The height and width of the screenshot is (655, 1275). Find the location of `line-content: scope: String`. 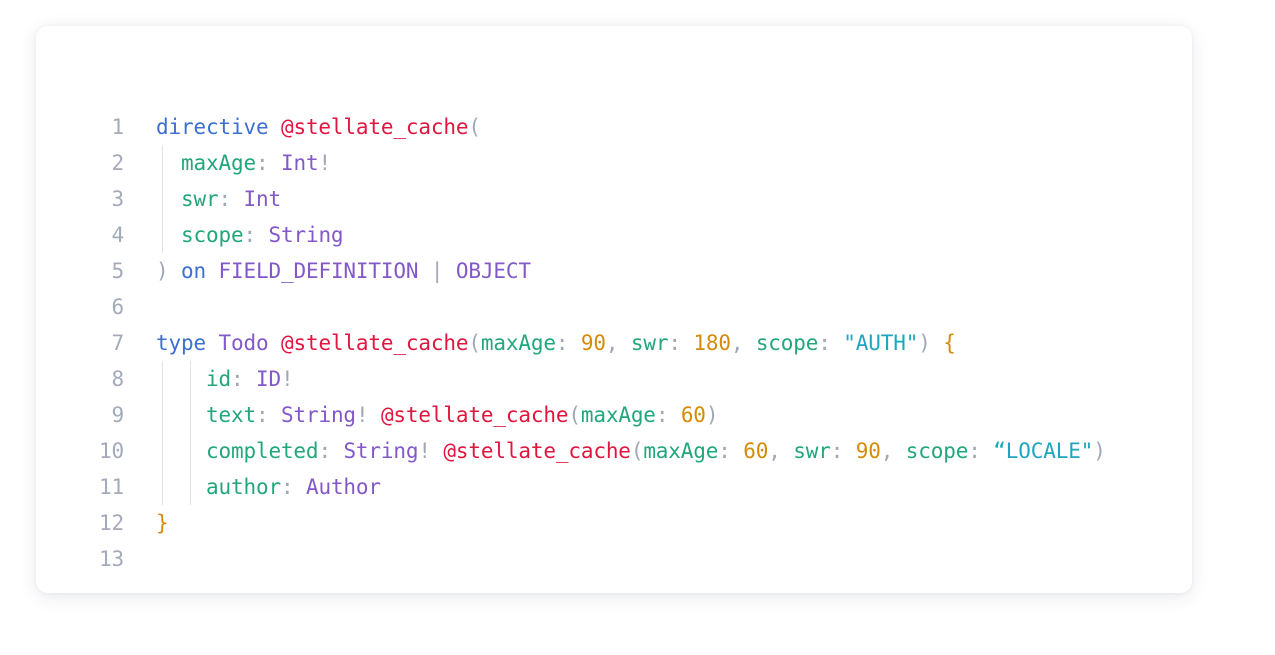

line-content: scope: String is located at coordinates (250, 235).